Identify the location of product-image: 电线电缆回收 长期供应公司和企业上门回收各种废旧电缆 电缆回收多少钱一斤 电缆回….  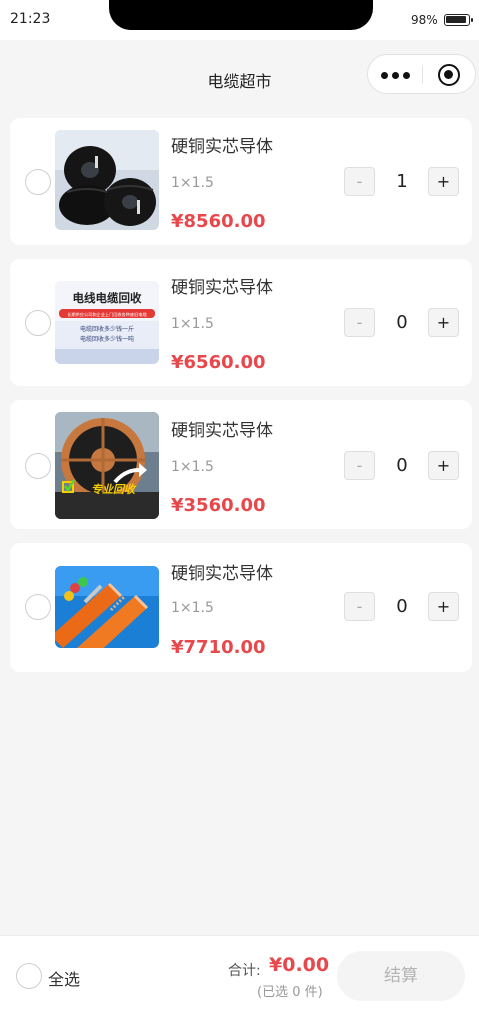
(107, 322).